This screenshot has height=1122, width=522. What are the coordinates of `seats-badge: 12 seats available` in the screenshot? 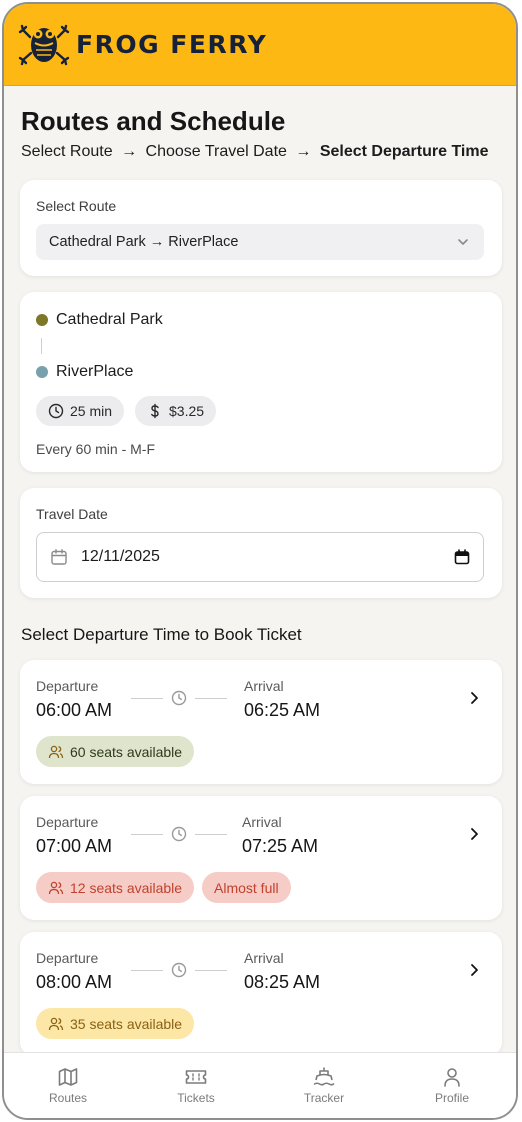 It's located at (115, 887).